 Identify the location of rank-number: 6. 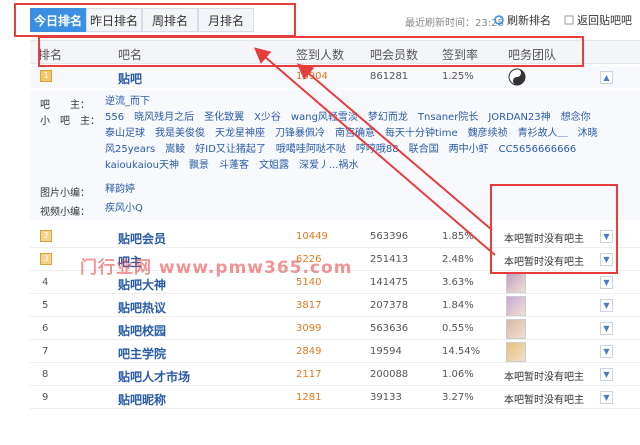
(45, 328).